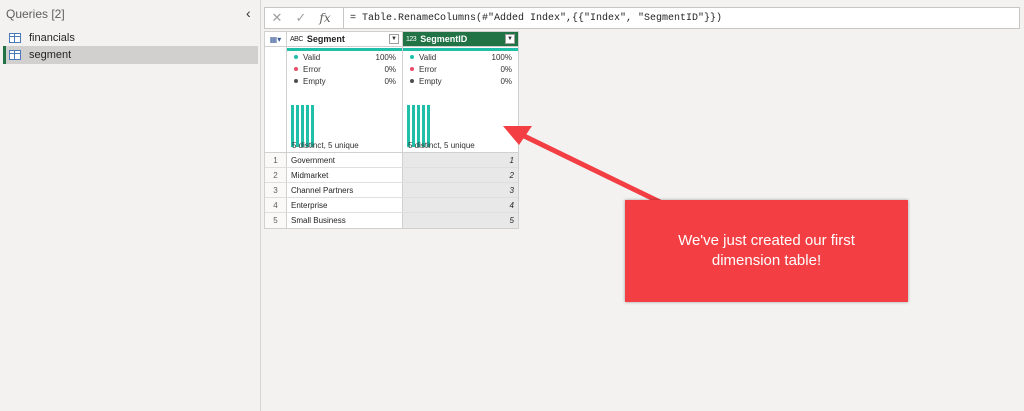  What do you see at coordinates (130, 55) in the screenshot?
I see `query-item-segment: segment` at bounding box center [130, 55].